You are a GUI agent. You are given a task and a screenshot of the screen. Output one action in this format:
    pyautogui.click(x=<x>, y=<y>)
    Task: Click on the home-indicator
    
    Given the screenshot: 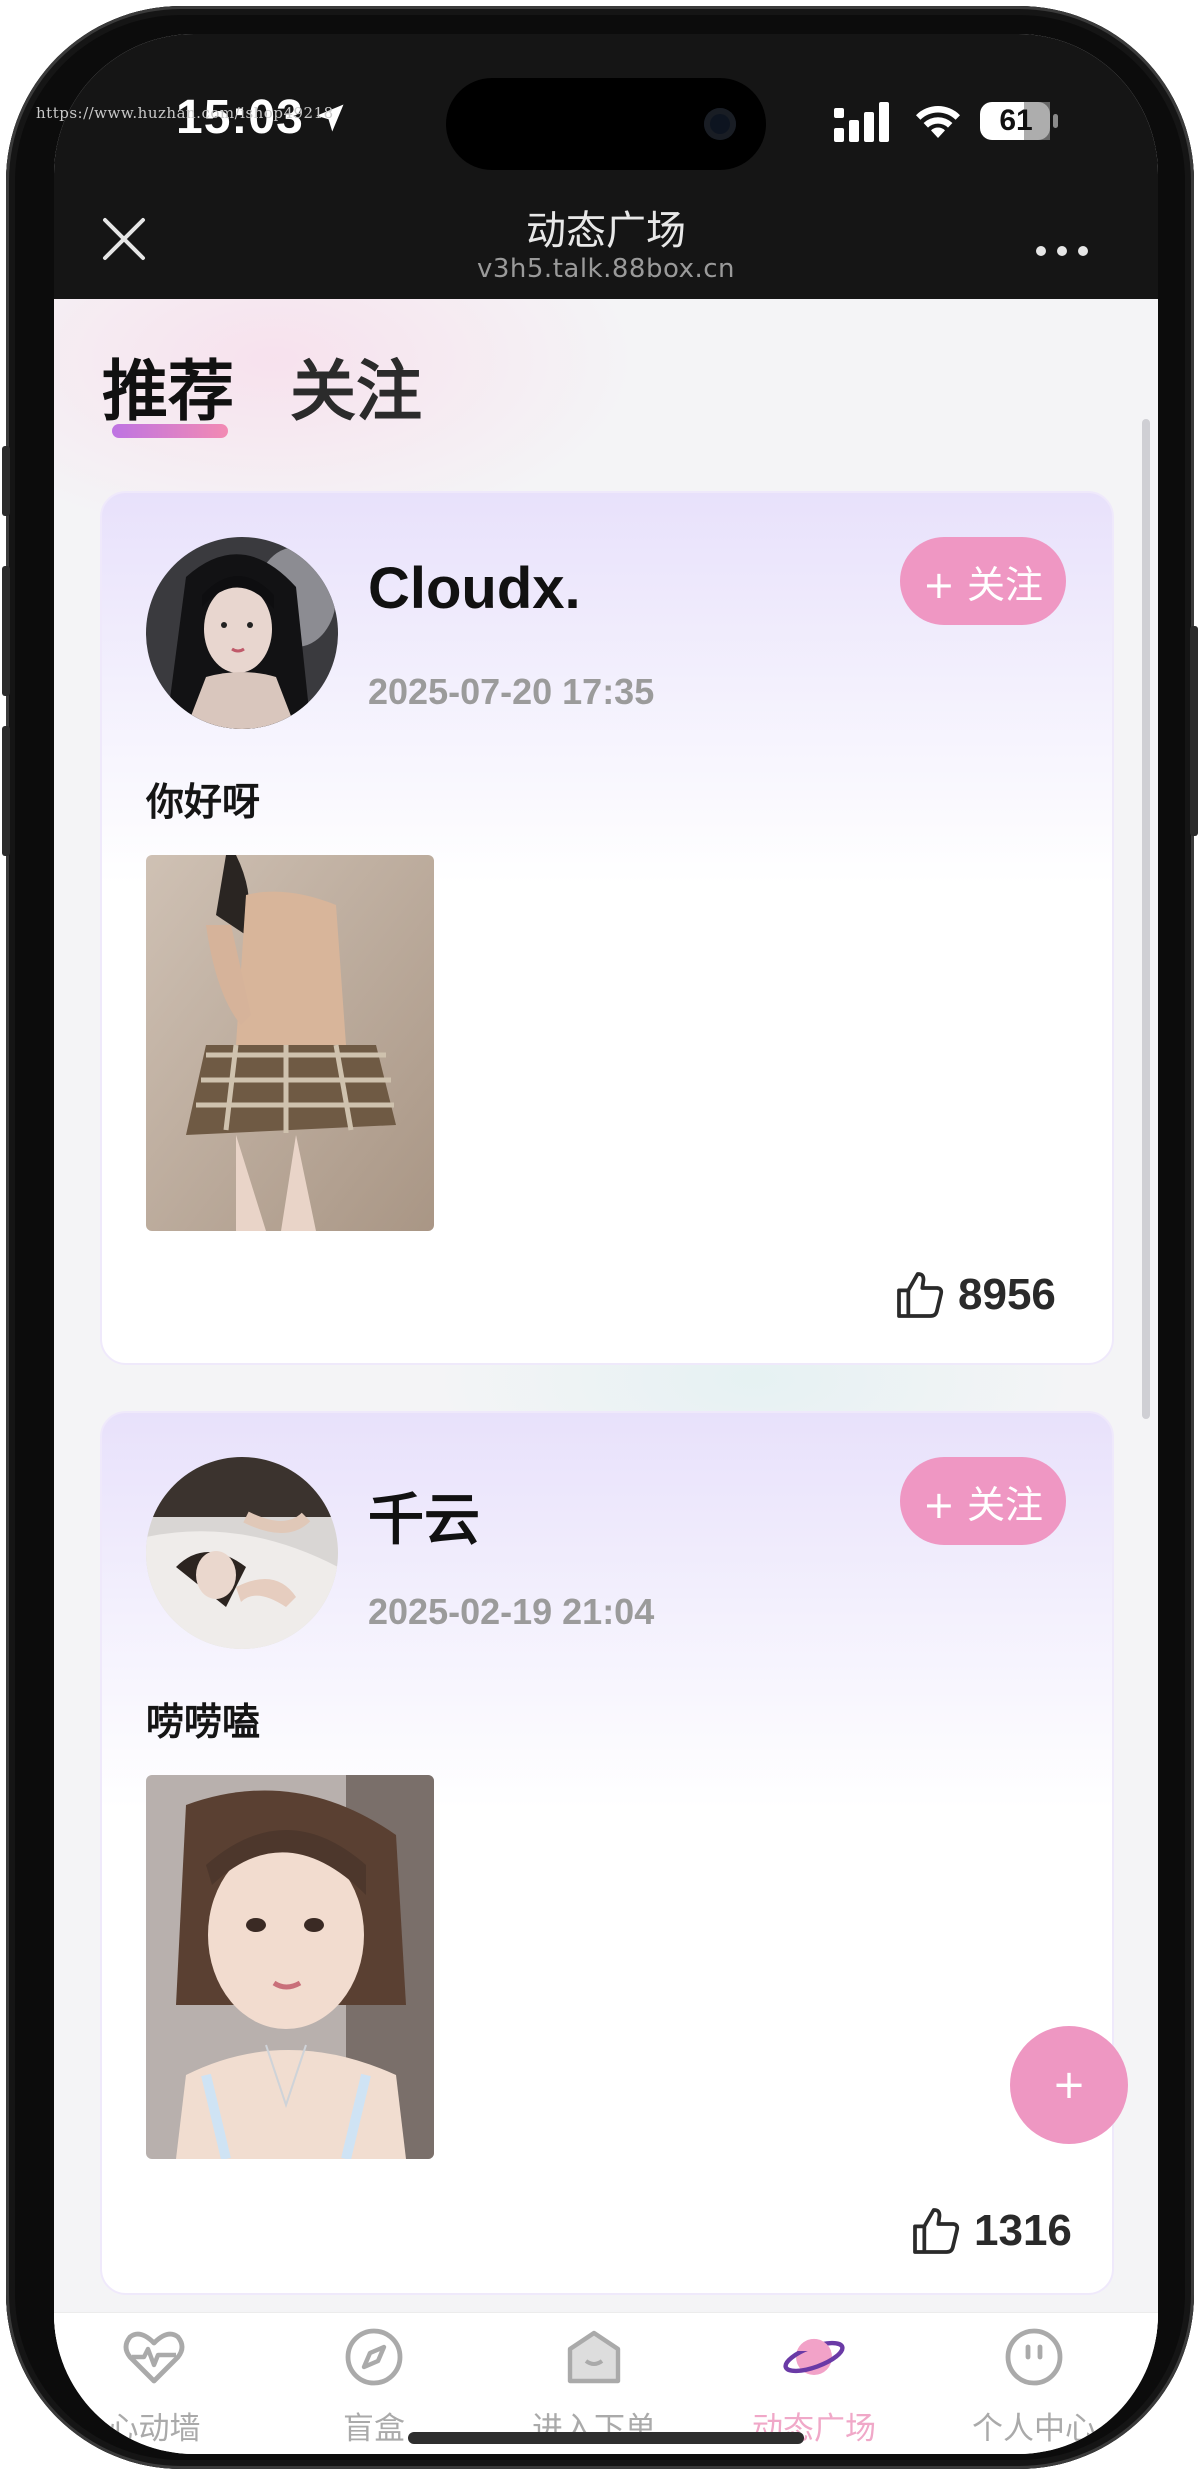 What is the action you would take?
    pyautogui.click(x=606, y=2438)
    